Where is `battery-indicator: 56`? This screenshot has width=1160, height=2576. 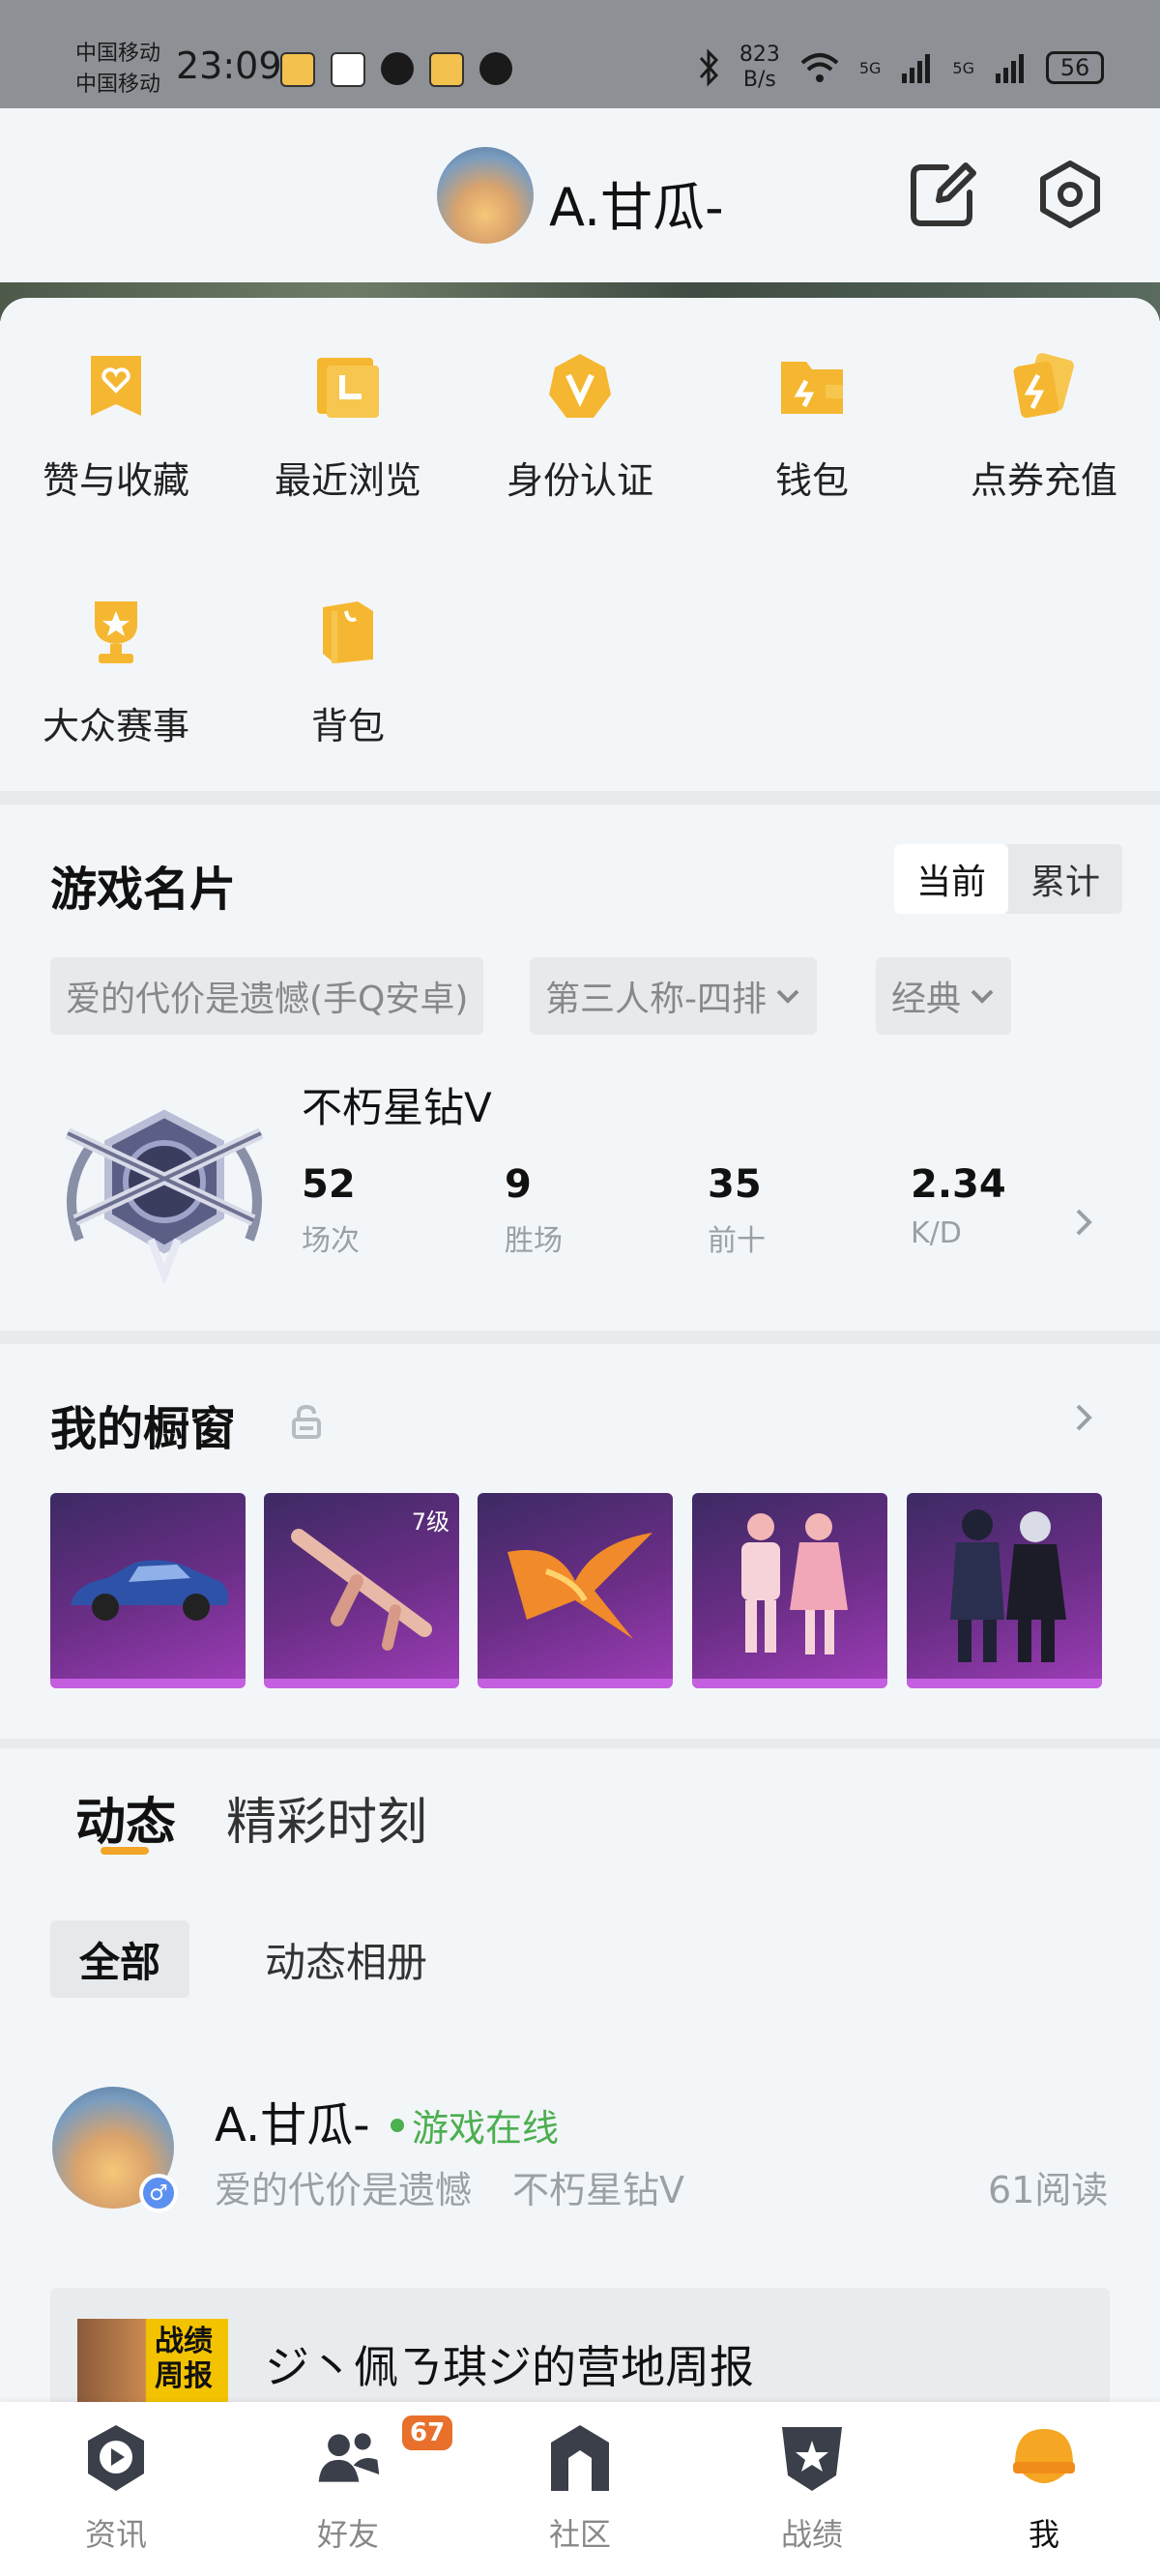 battery-indicator: 56 is located at coordinates (1075, 67).